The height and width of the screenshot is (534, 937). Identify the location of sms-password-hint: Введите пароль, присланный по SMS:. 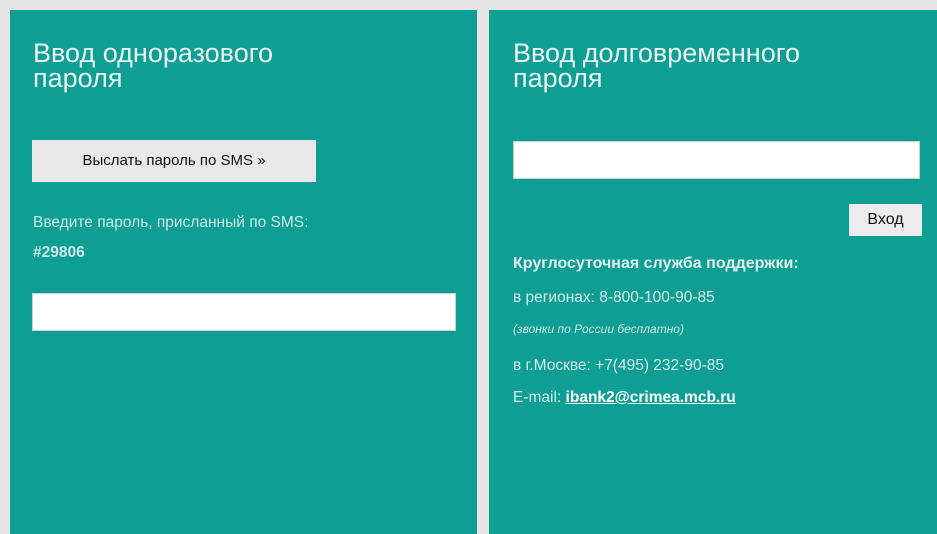
(171, 222).